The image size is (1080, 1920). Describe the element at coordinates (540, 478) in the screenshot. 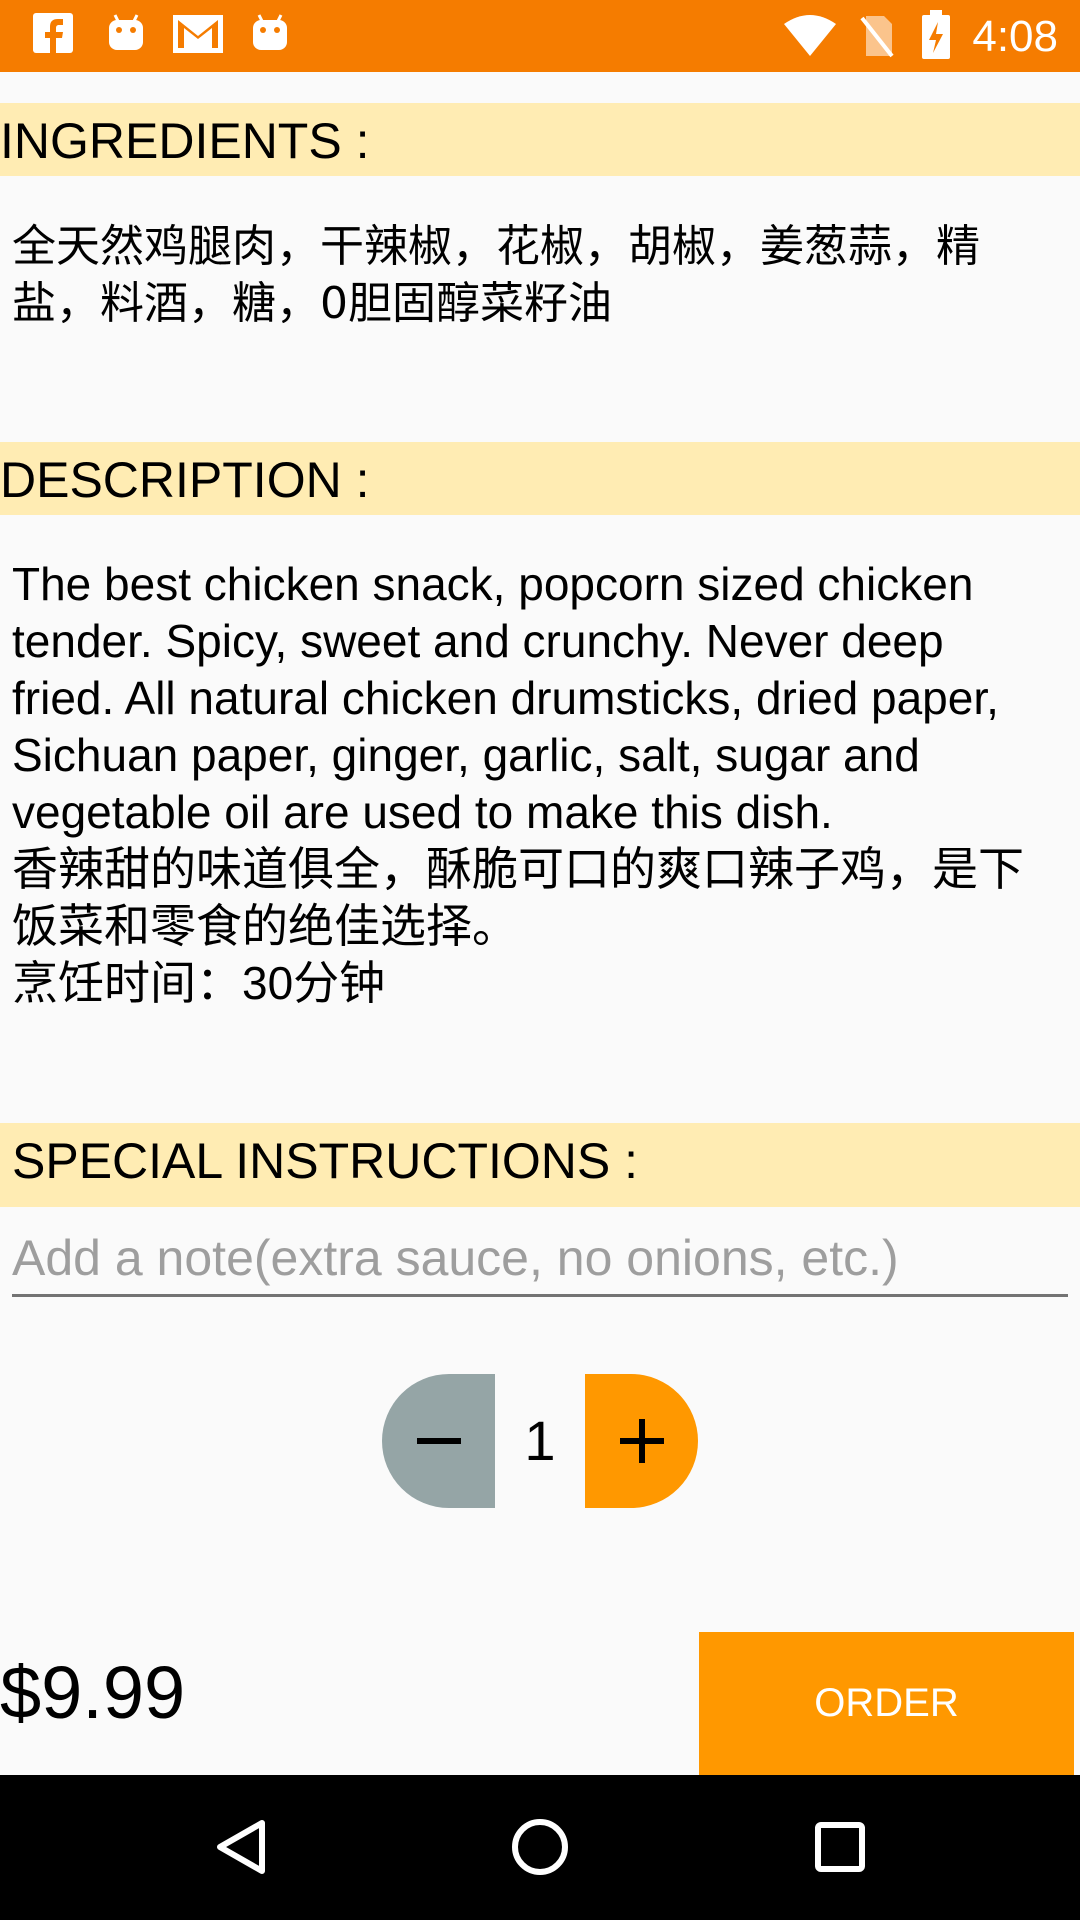

I see `description-header: DESCRIPTION :` at that location.